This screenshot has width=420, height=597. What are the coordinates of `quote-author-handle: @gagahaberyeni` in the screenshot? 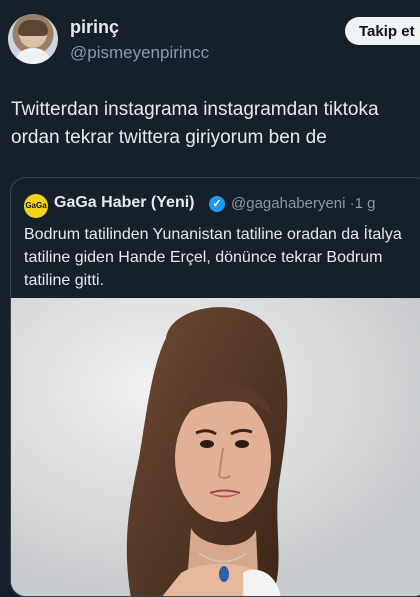 It's located at (288, 203).